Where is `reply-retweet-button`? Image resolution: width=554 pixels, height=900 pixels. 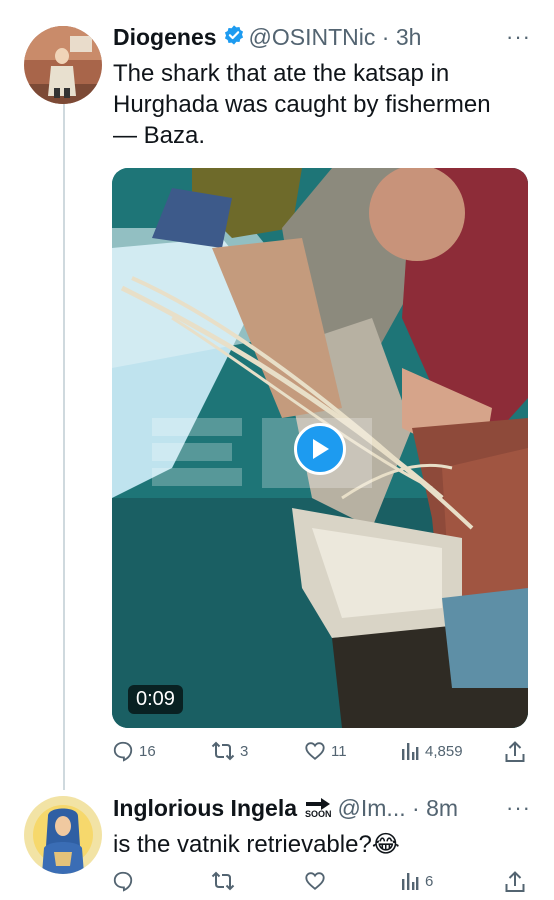
reply-retweet-button is located at coordinates (223, 881).